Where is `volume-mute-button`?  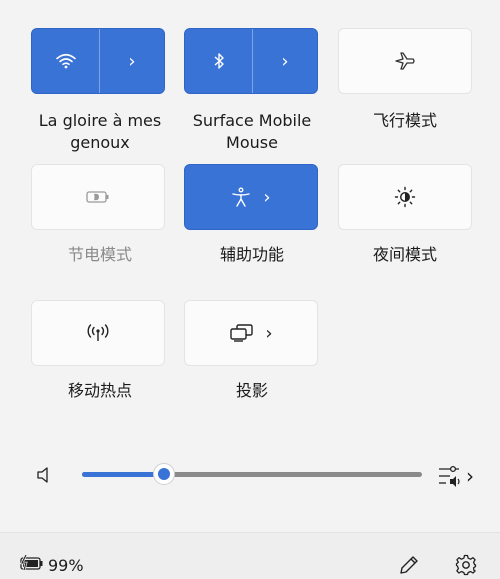
volume-mute-button is located at coordinates (44, 475).